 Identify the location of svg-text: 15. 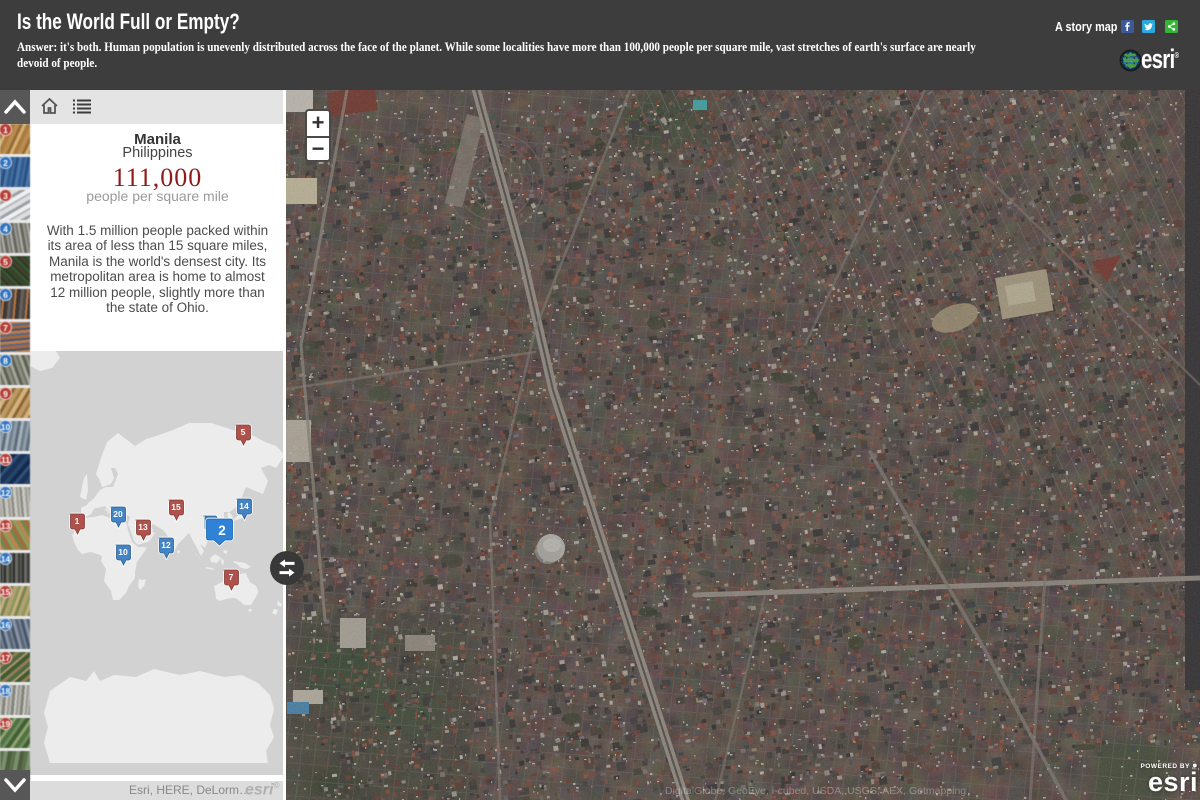
(176, 507).